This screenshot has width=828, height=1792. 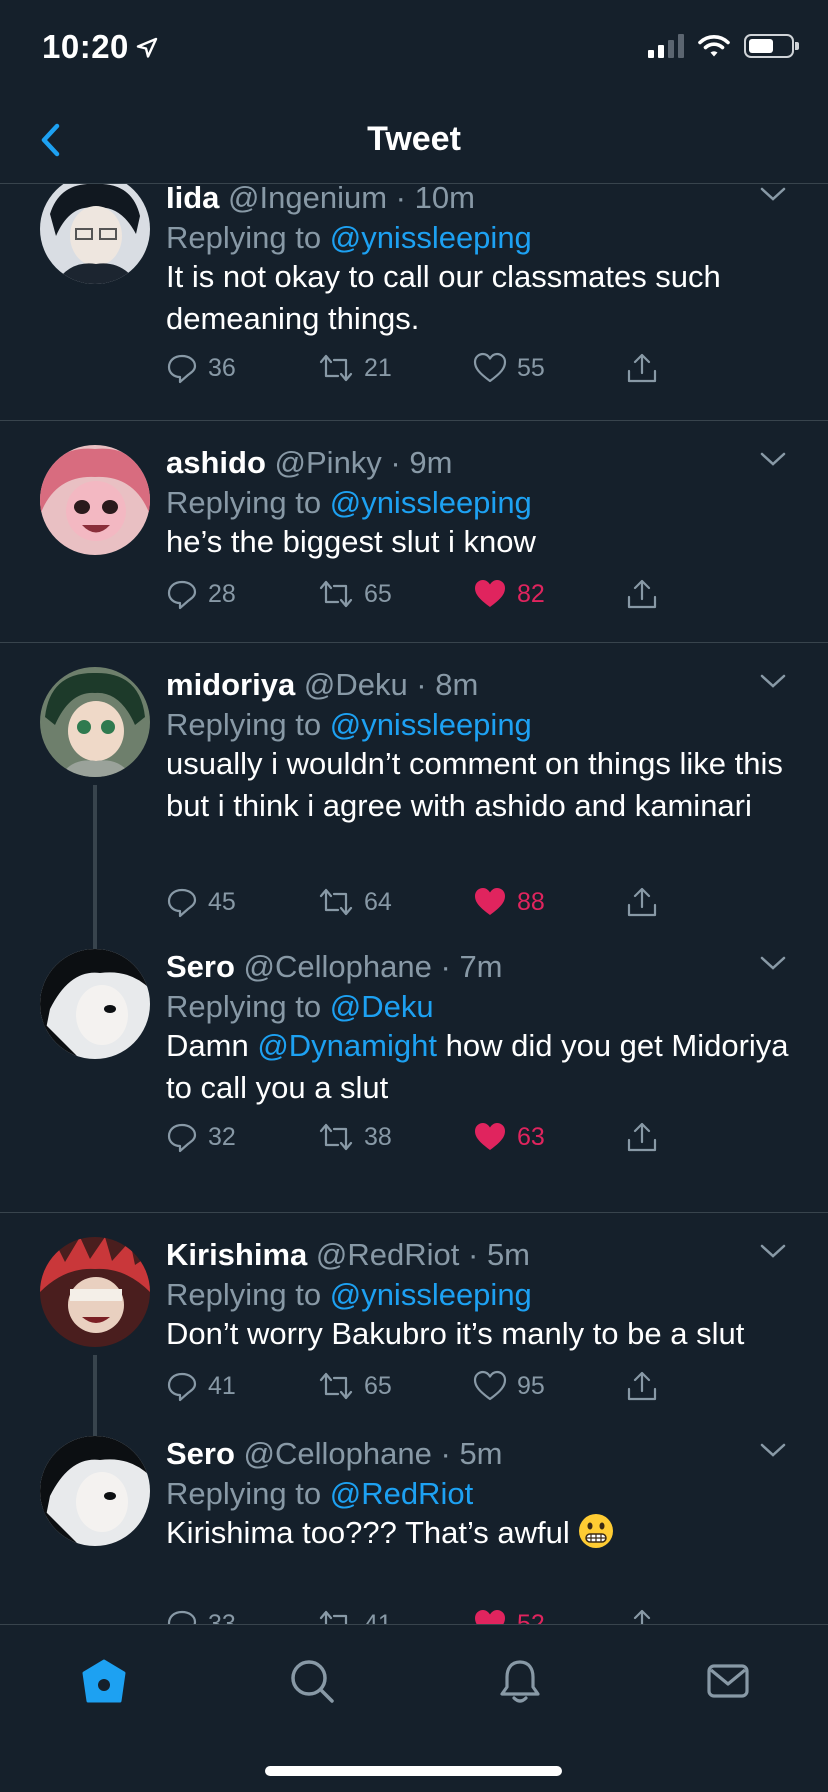 I want to click on status-time: 10:20, so click(x=100, y=48).